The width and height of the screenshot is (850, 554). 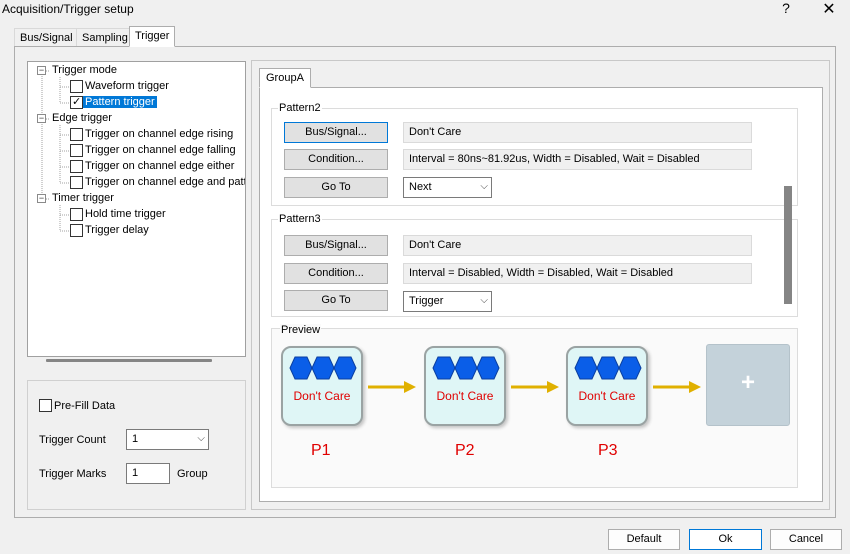 I want to click on edge-falling-checkbox, so click(x=76, y=150).